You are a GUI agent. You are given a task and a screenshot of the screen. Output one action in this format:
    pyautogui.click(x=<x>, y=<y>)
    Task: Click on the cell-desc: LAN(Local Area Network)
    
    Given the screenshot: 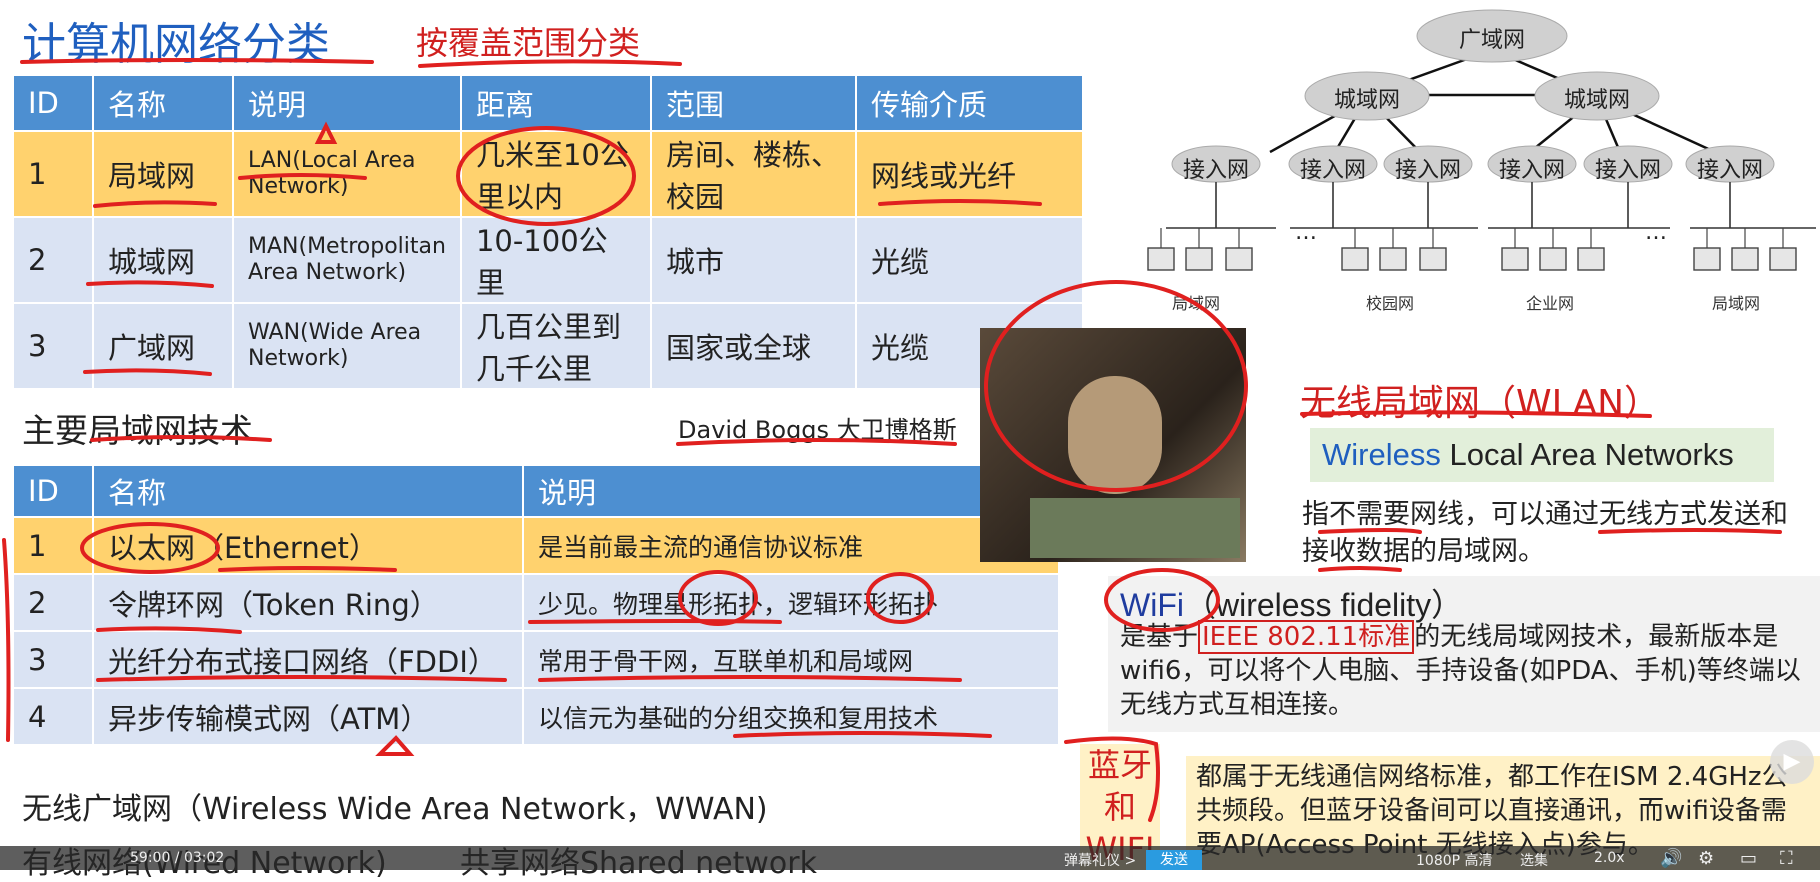 What is the action you would take?
    pyautogui.click(x=347, y=174)
    